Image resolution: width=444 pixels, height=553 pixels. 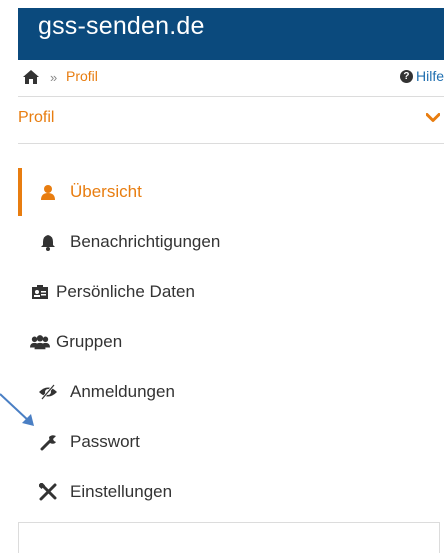 I want to click on nav-item-gruppen: Gruppen, so click(x=228, y=342).